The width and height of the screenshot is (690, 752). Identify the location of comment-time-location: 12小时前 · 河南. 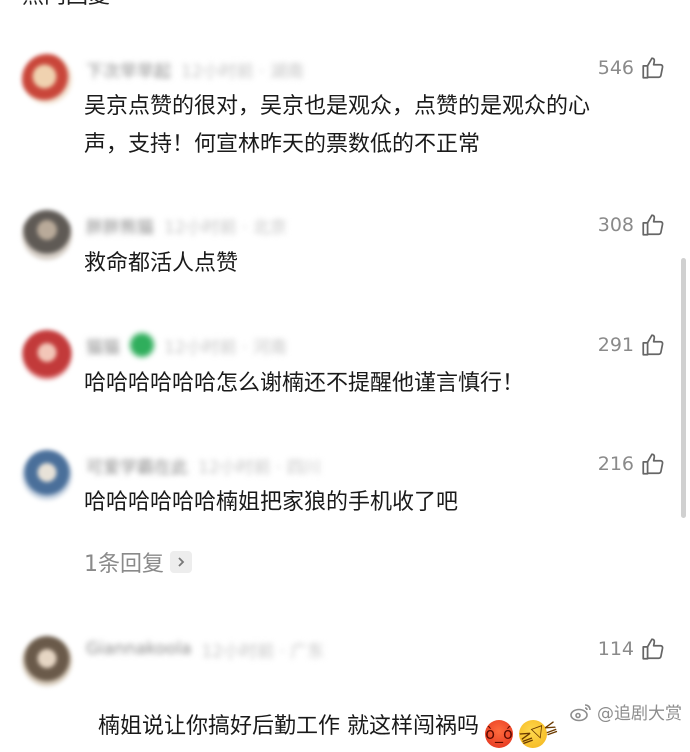
(225, 347).